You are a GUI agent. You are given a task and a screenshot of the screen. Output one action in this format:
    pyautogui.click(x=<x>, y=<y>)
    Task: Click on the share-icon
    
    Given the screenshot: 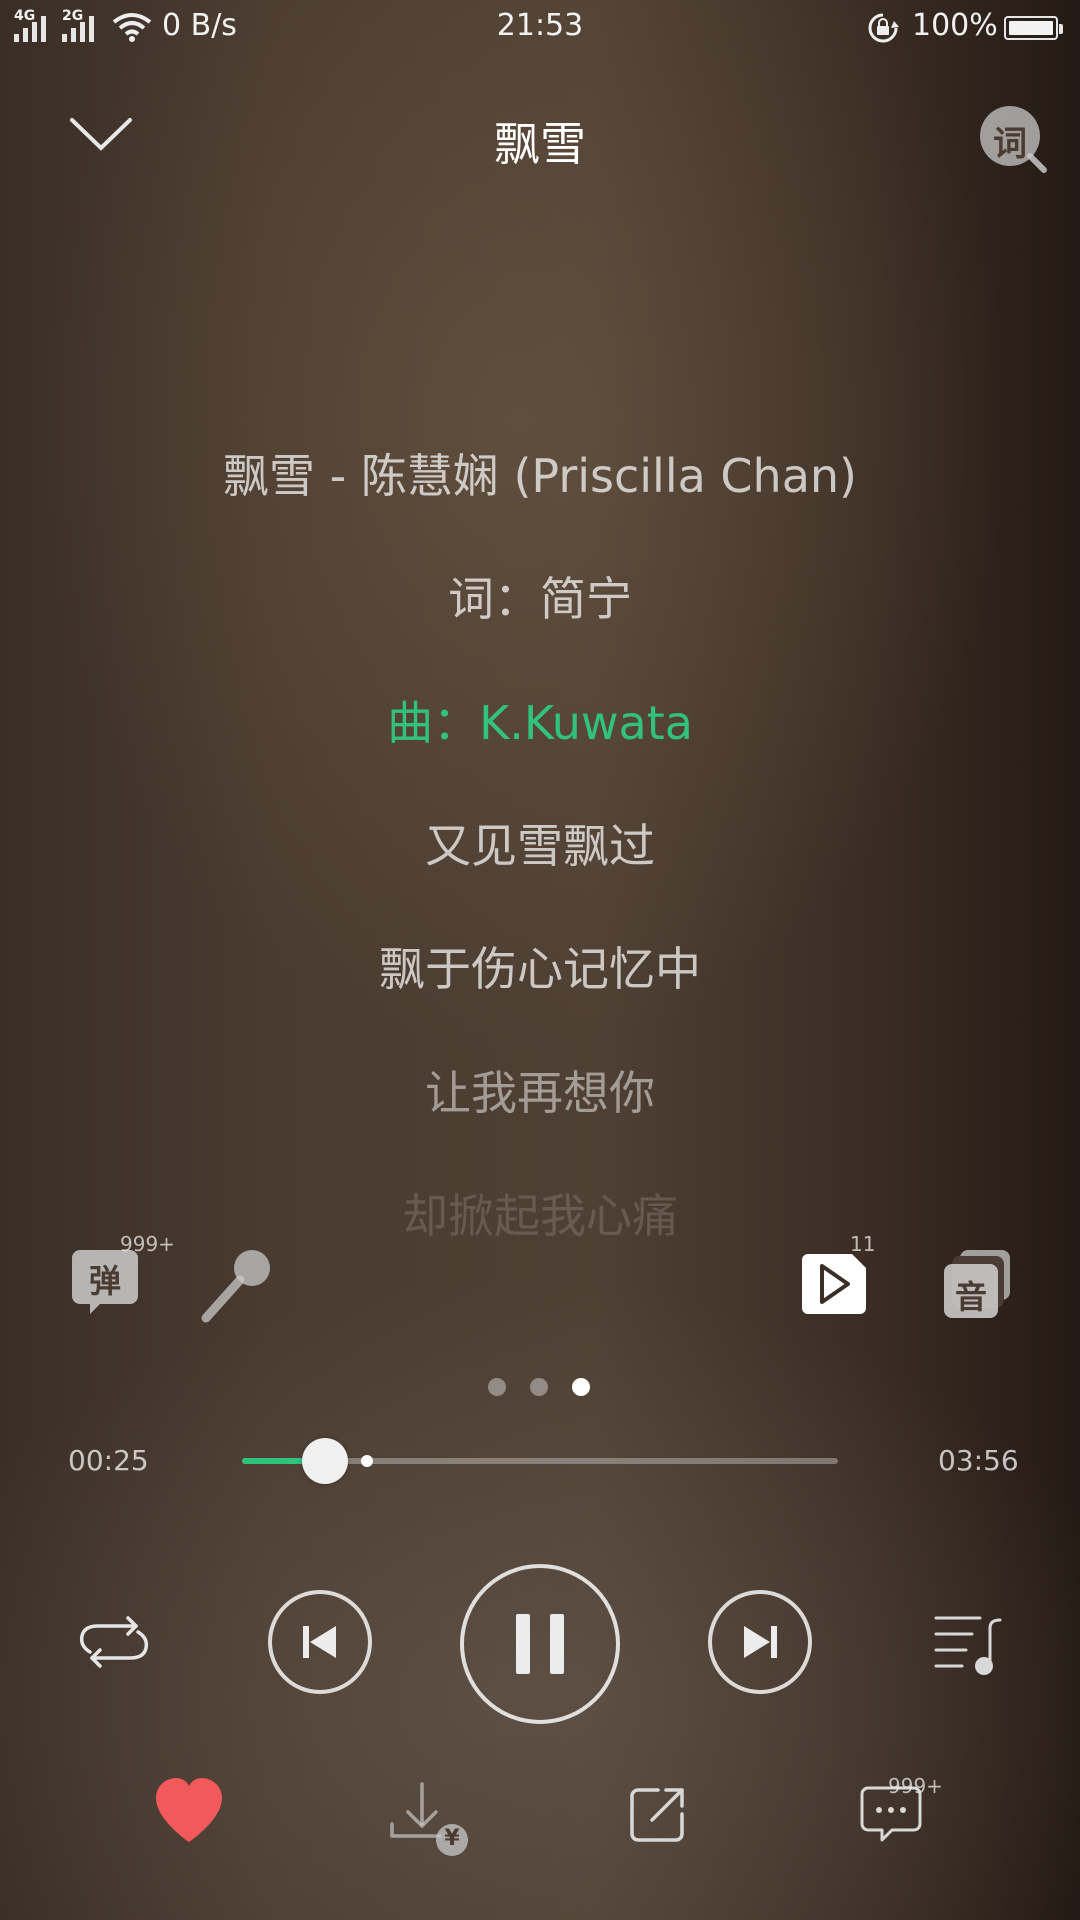 What is the action you would take?
    pyautogui.click(x=657, y=1815)
    